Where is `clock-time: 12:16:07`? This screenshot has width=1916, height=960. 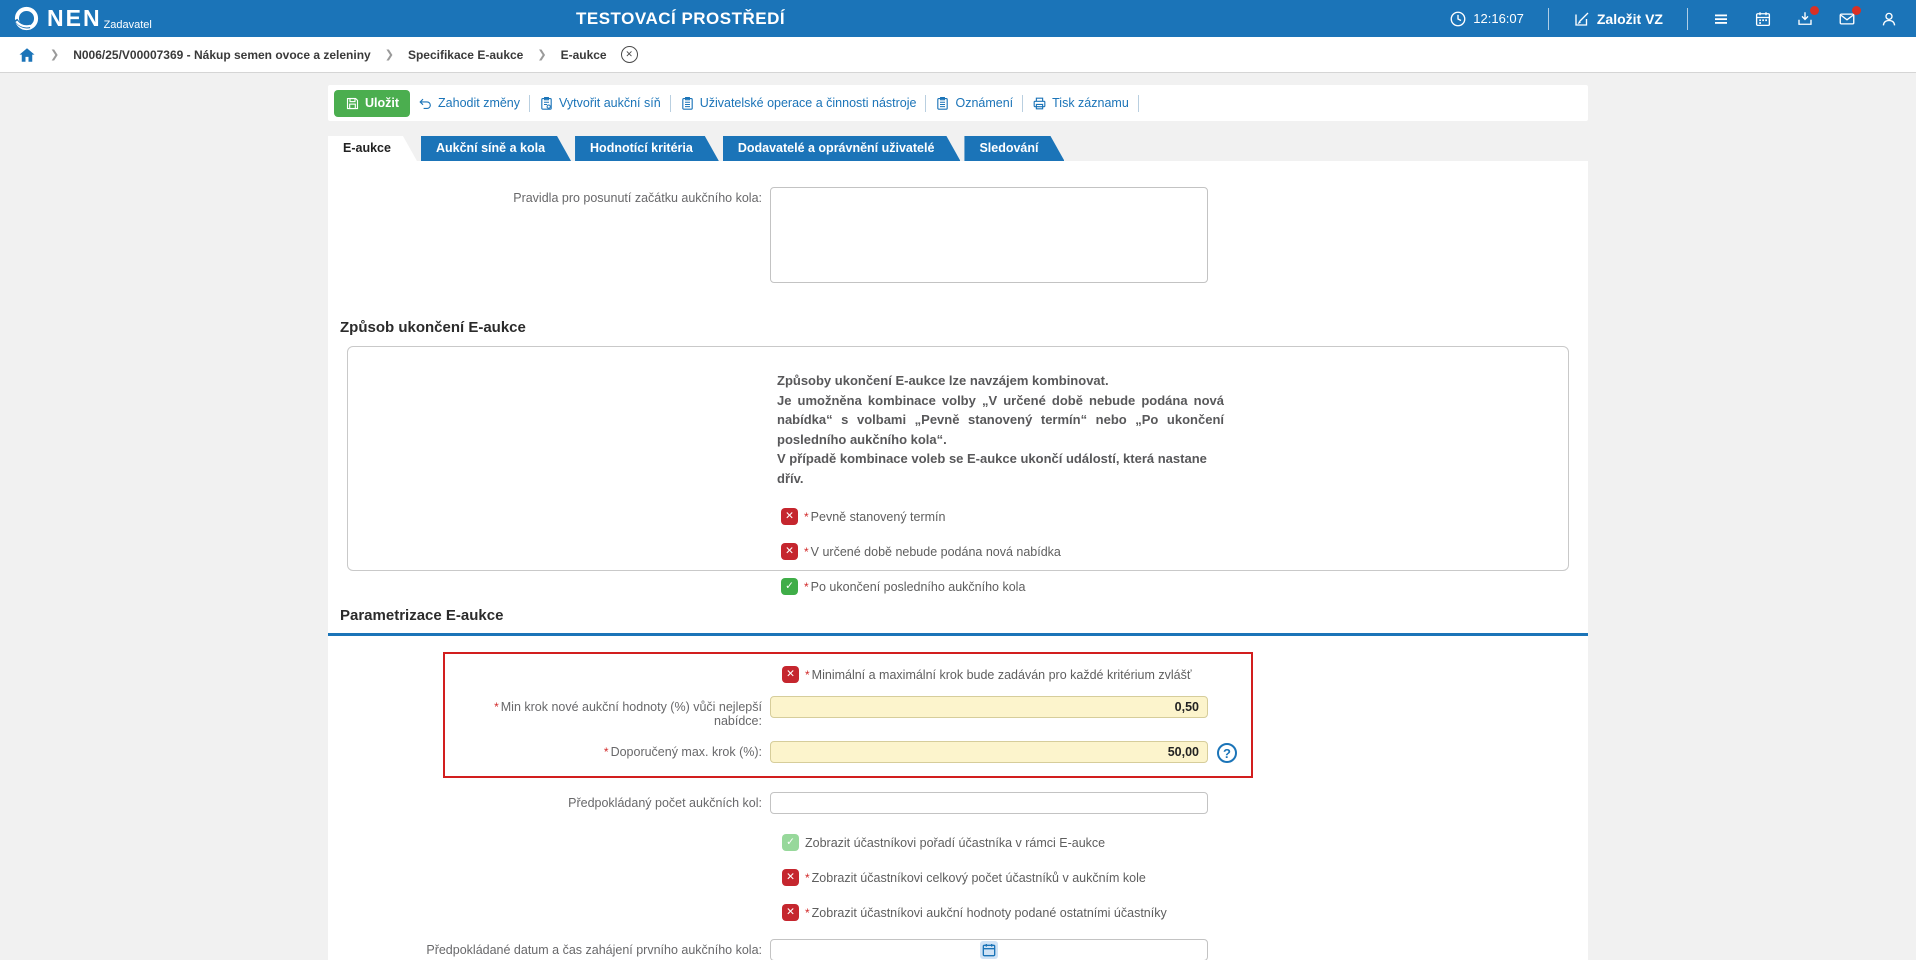
clock-time: 12:16:07 is located at coordinates (1498, 18).